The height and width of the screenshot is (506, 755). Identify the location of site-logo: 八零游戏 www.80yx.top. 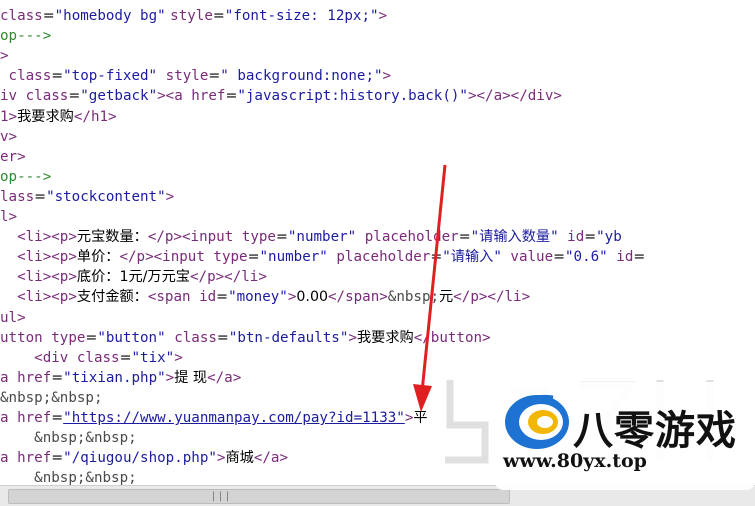
(625, 436).